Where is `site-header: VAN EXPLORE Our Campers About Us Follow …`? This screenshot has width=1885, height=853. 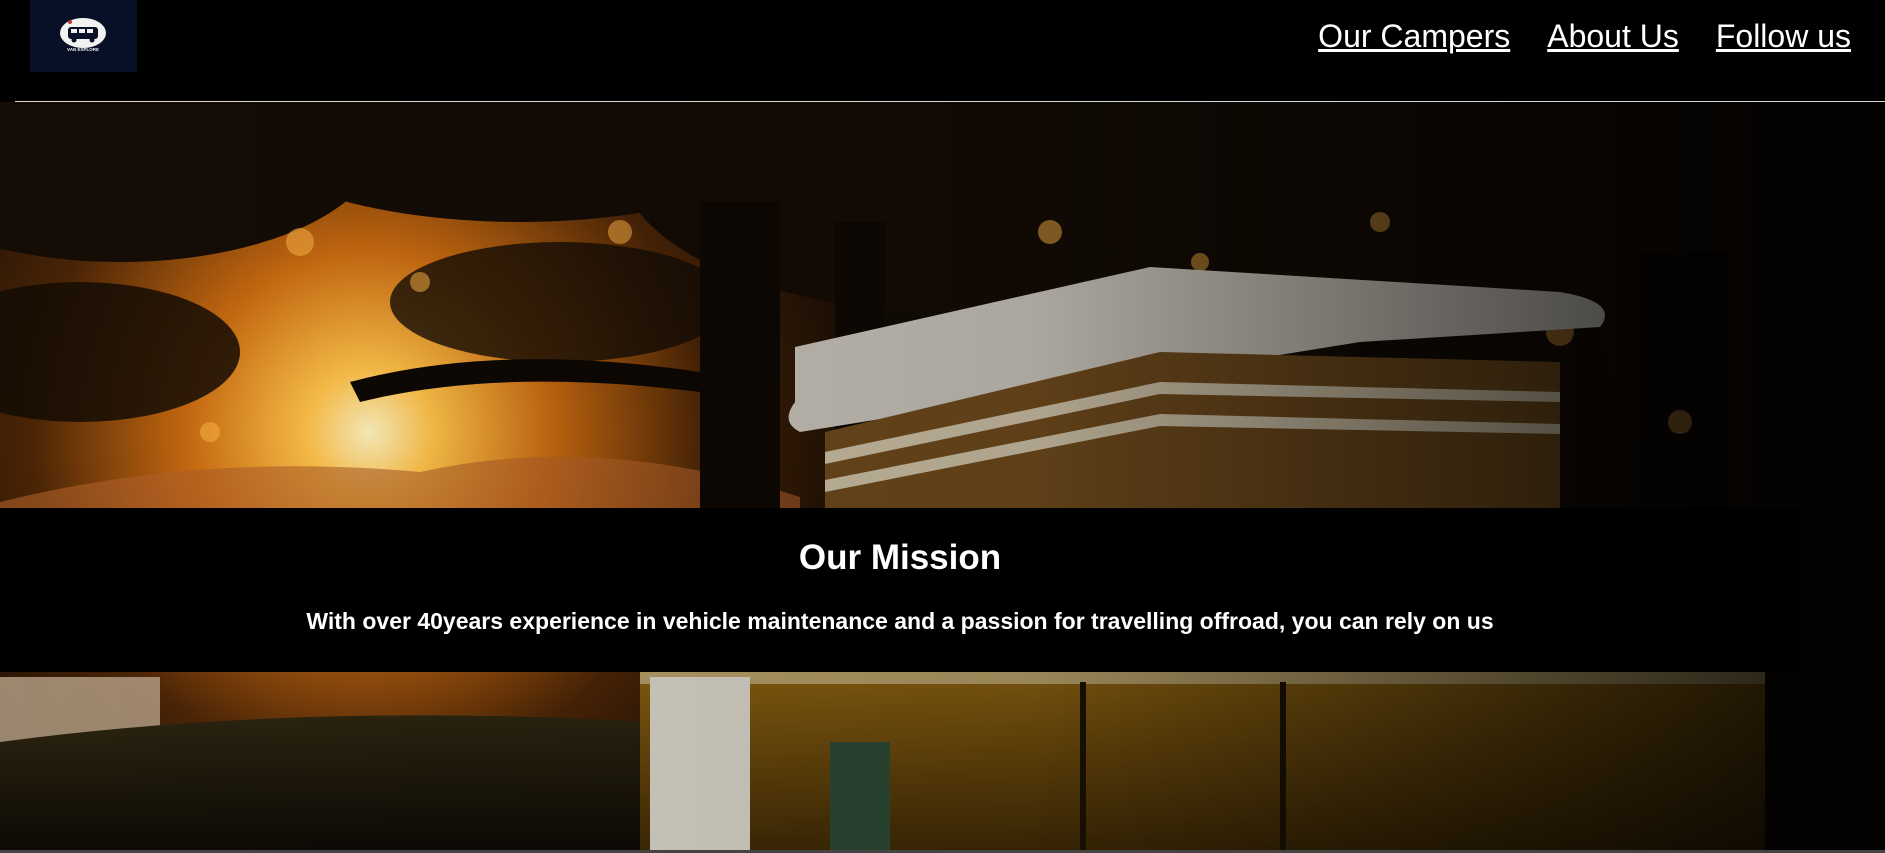
site-header: VAN EXPLORE Our Campers About Us Follow … is located at coordinates (942, 50).